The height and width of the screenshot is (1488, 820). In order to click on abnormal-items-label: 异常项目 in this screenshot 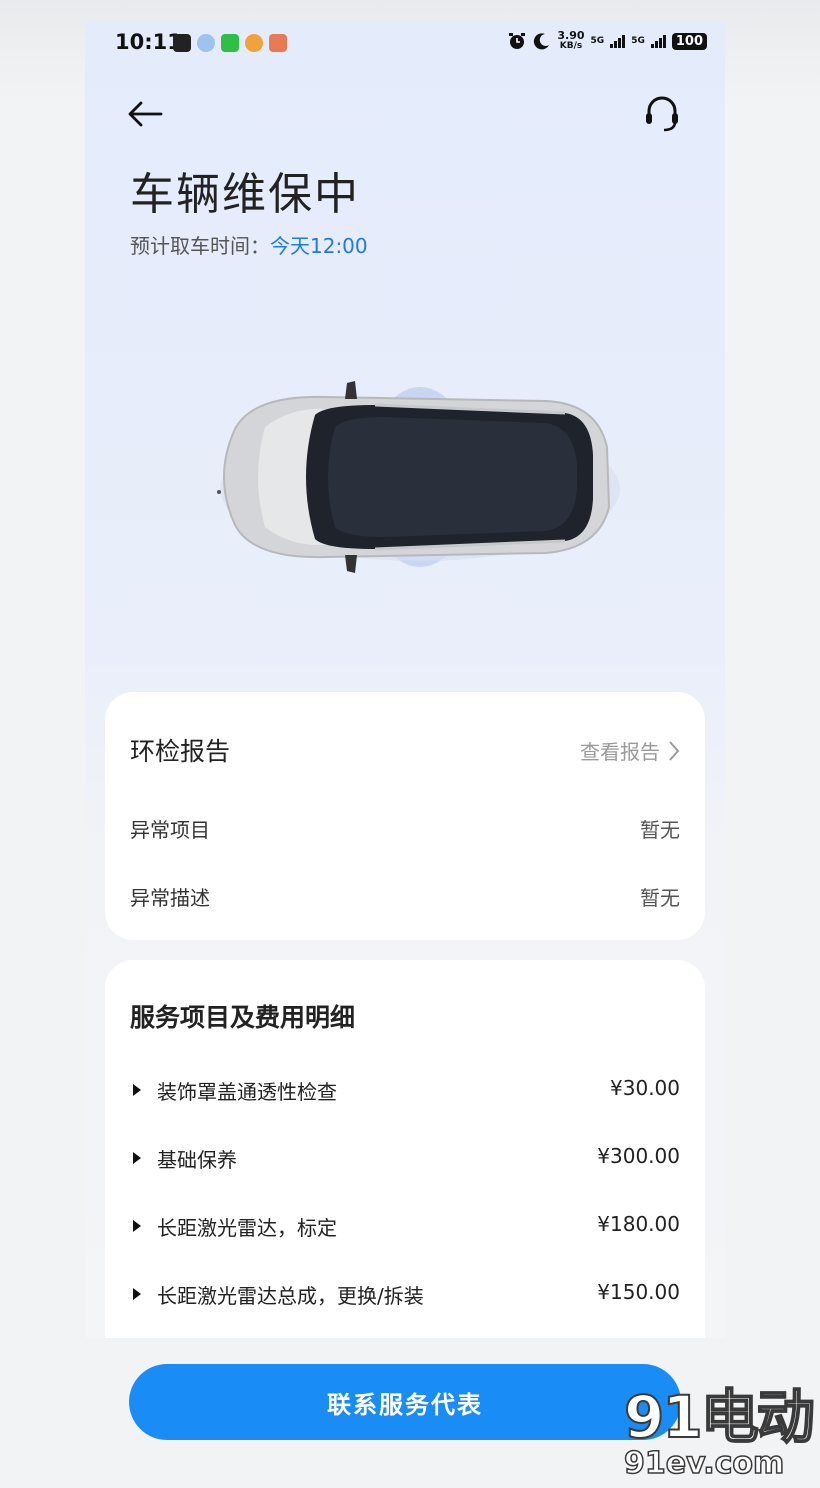, I will do `click(170, 830)`.